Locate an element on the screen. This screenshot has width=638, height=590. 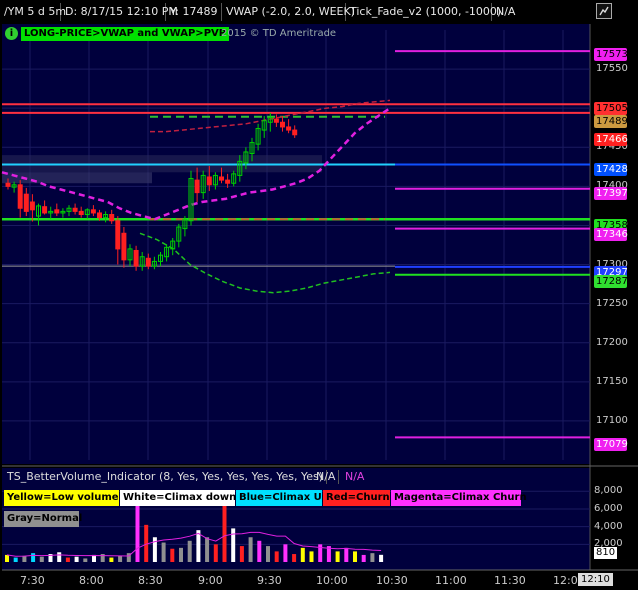
legend-item: Magenta=Climax Churn is located at coordinates (459, 498).